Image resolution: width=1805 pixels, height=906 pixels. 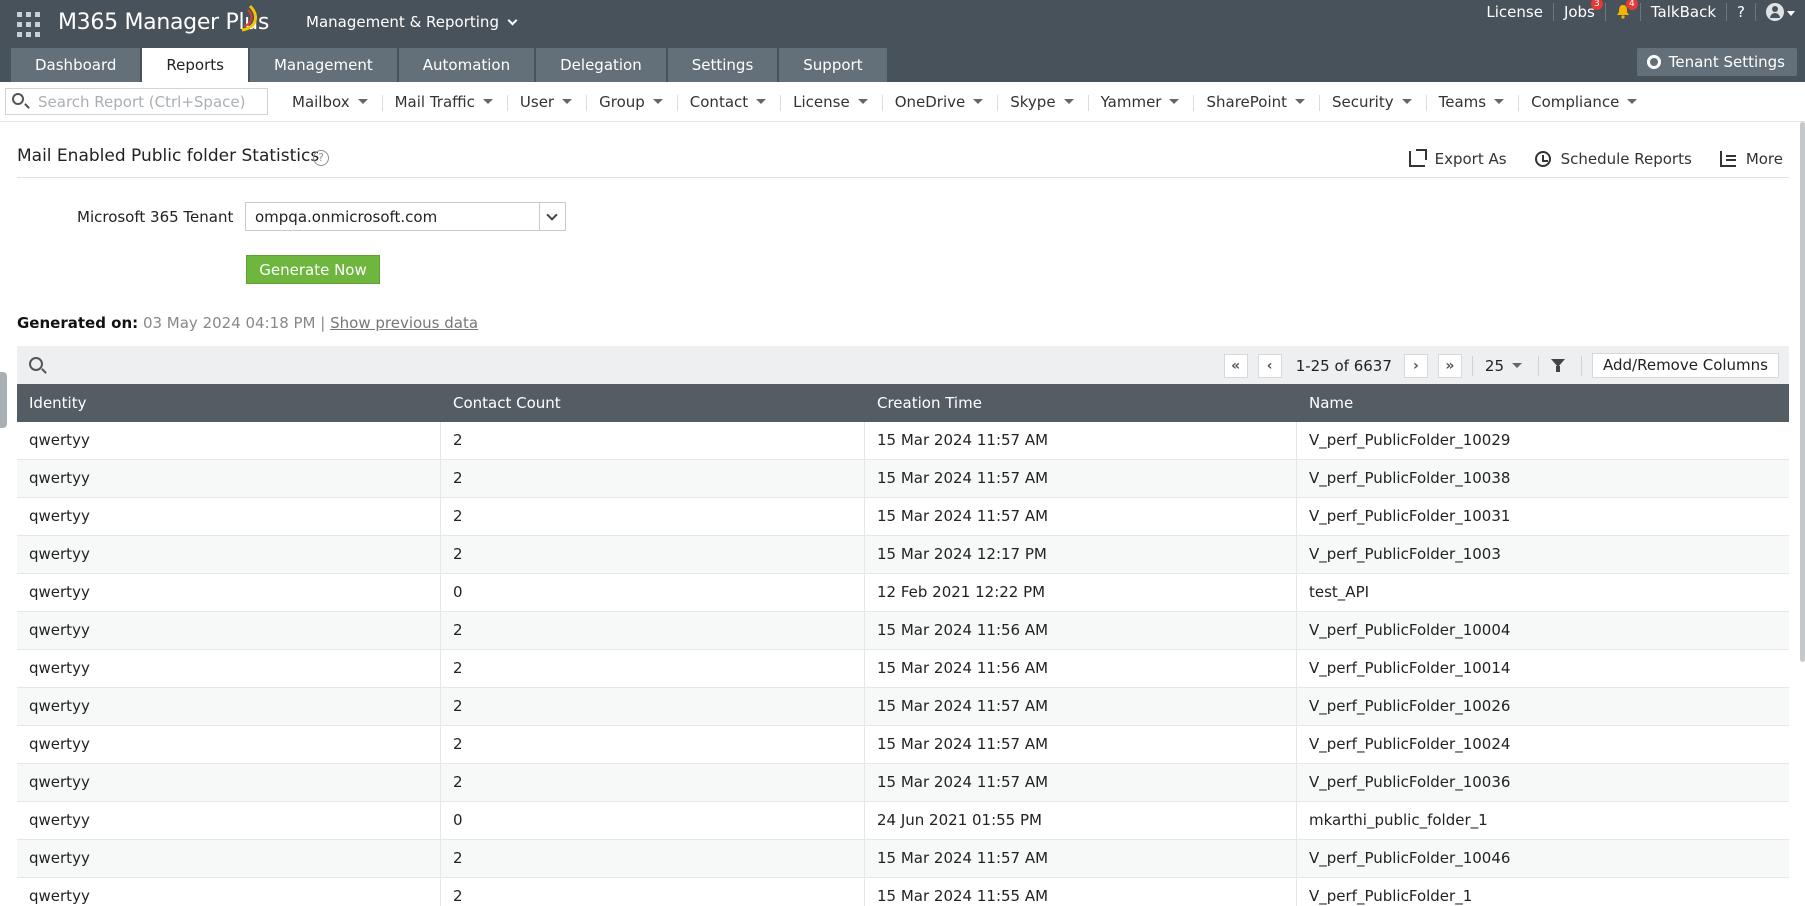 I want to click on menu-mail-traffic: Mail Traffic, so click(x=446, y=102).